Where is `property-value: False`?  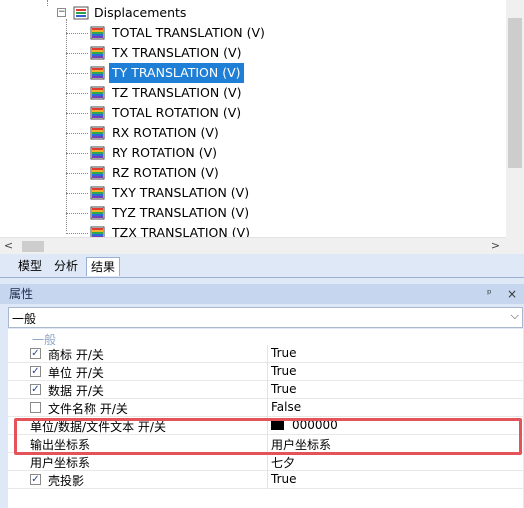
property-value: False is located at coordinates (286, 407).